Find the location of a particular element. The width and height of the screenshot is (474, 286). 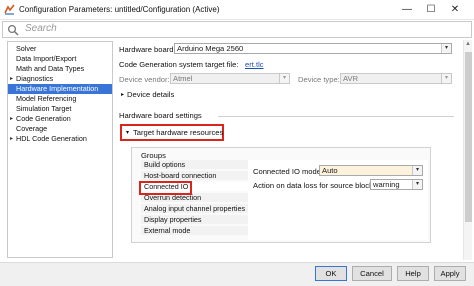

tree-item-simulation-target: Simulation Target is located at coordinates (60, 109).